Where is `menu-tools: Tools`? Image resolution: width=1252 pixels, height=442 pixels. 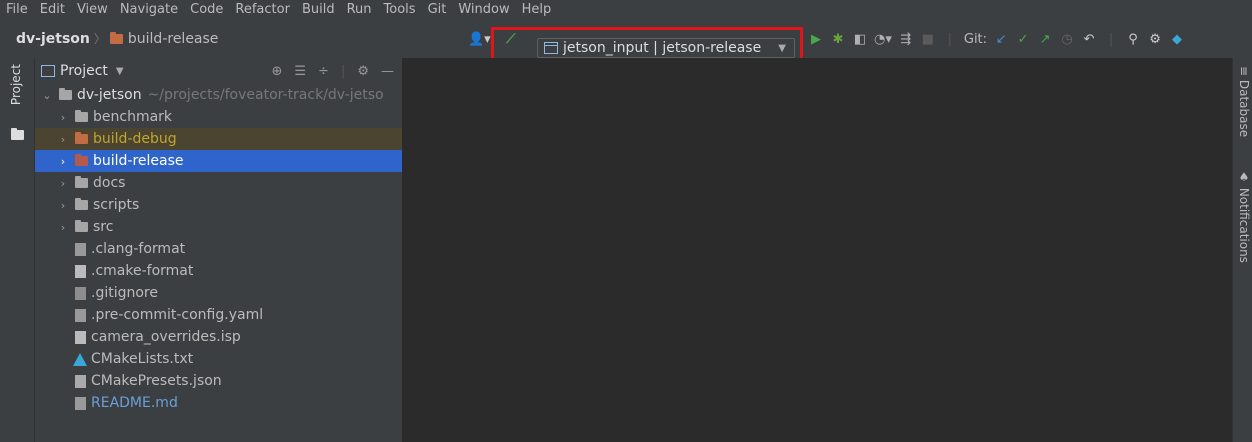 menu-tools: Tools is located at coordinates (400, 10).